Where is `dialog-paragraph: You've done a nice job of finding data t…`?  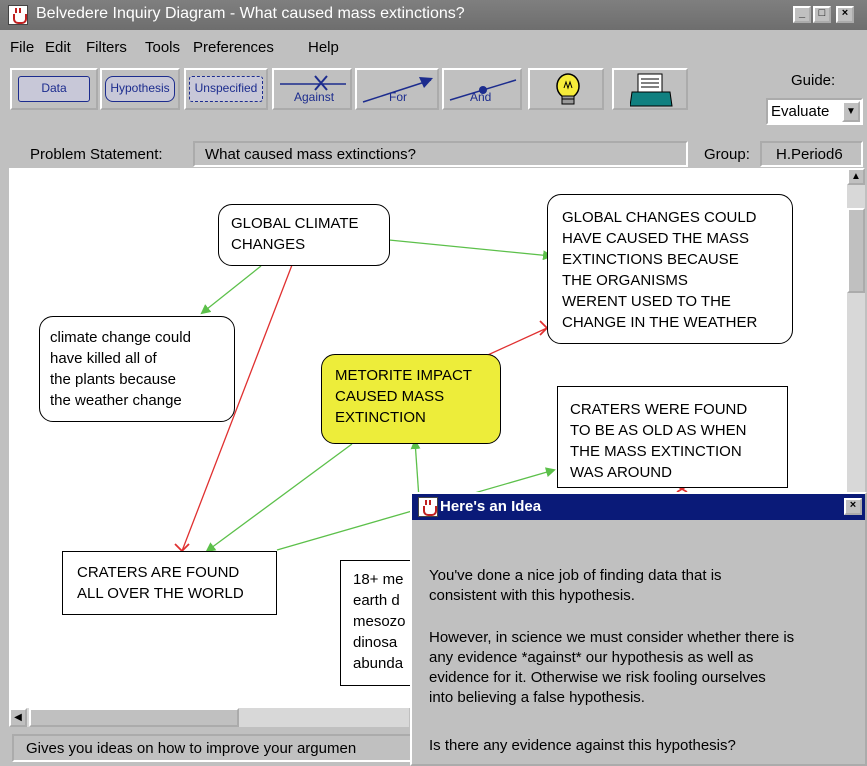 dialog-paragraph: You've done a nice job of finding data t… is located at coordinates (575, 585).